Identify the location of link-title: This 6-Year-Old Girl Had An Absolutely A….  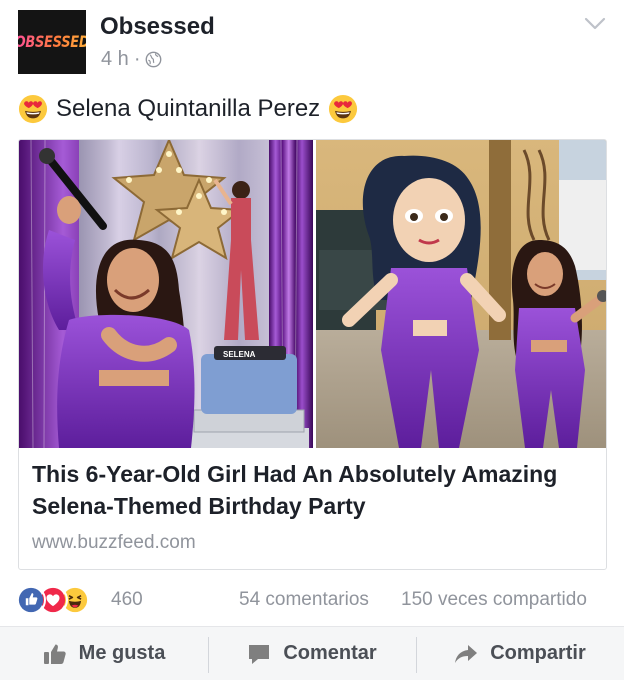
(312, 490).